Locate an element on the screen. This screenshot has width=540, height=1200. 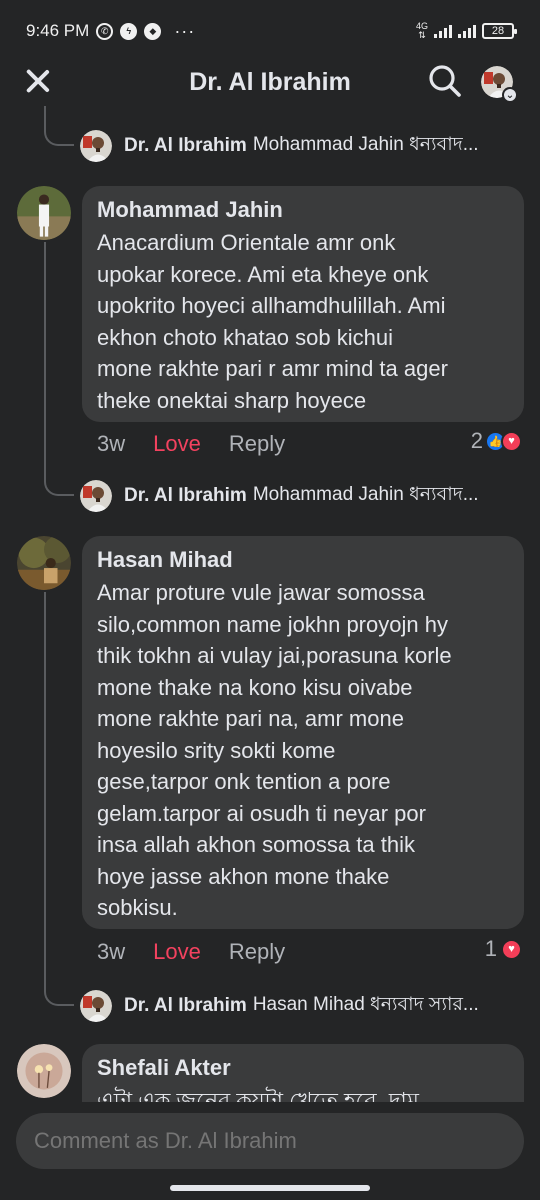
status-time: 9:46 PM is located at coordinates (58, 30).